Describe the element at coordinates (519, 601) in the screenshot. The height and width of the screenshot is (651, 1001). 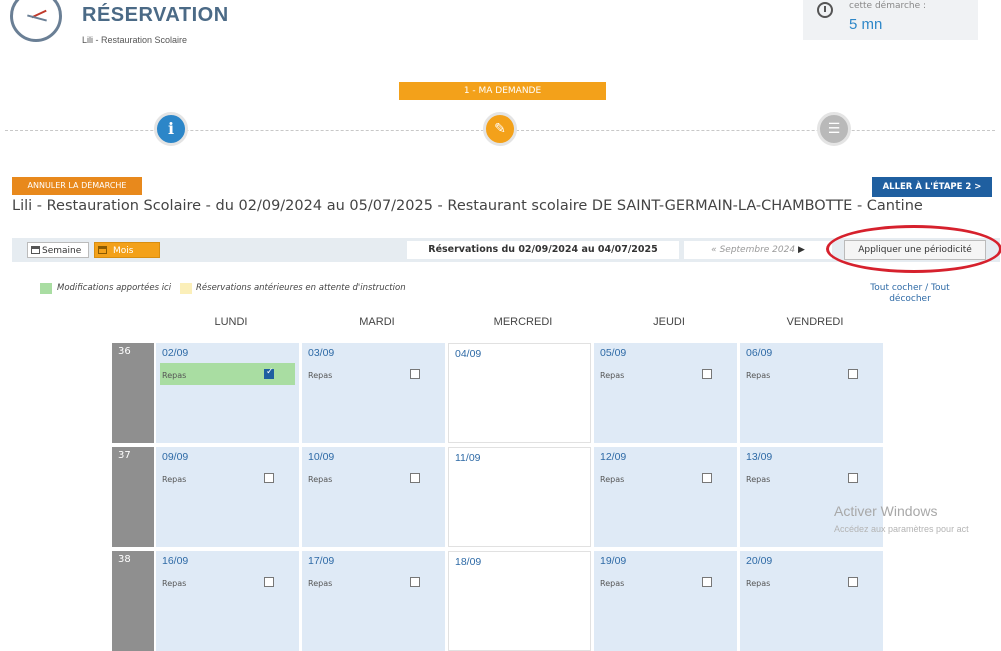
I see `day-cell: 18/09` at that location.